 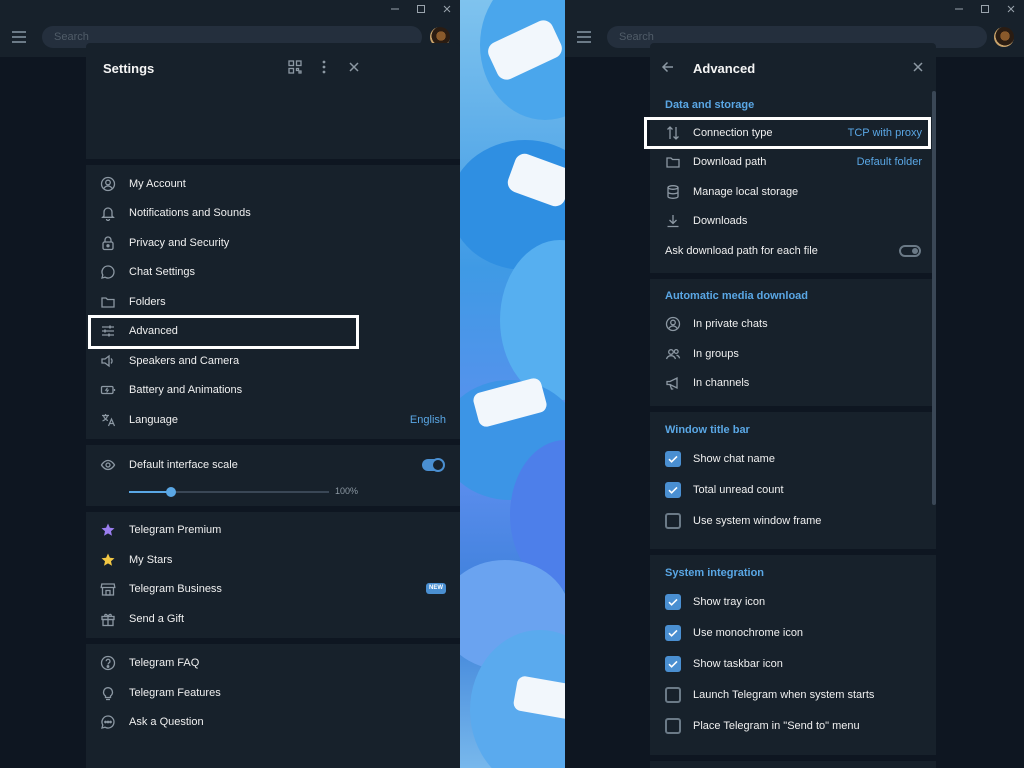 I want to click on scale-toggle, so click(x=433, y=465).